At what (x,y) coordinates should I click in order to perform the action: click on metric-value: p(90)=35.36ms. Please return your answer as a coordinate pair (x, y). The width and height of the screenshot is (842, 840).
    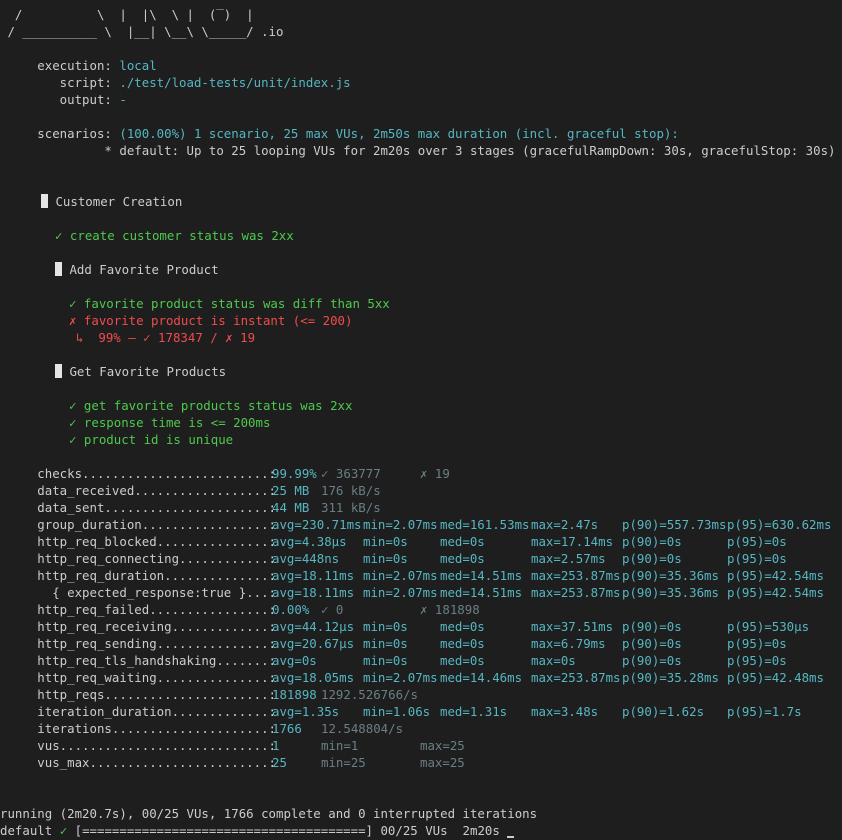
    Looking at the image, I should click on (670, 592).